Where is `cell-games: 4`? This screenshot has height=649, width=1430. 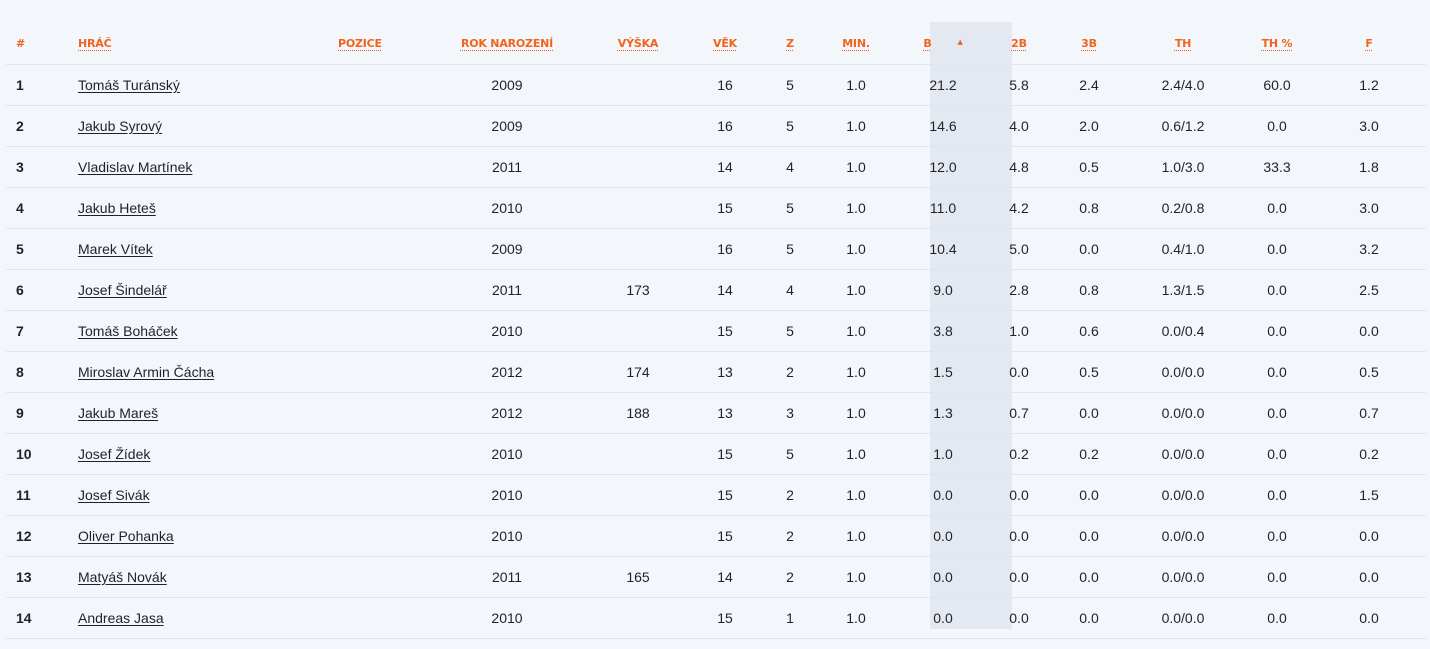
cell-games: 4 is located at coordinates (790, 290).